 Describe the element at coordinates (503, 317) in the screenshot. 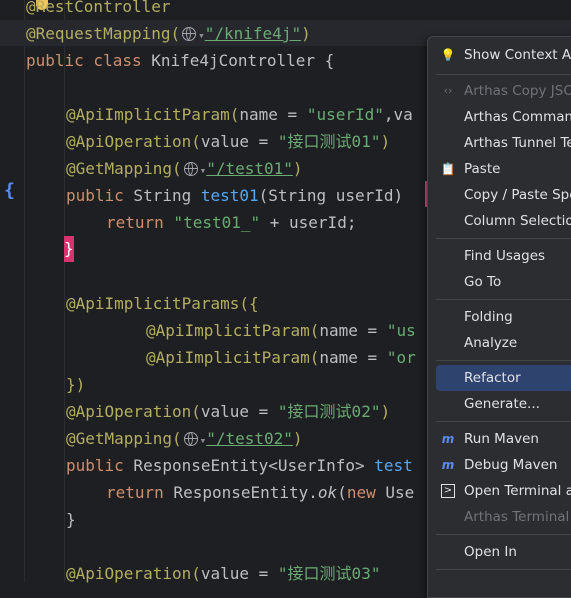

I see `menu-item-folding: Folding` at that location.